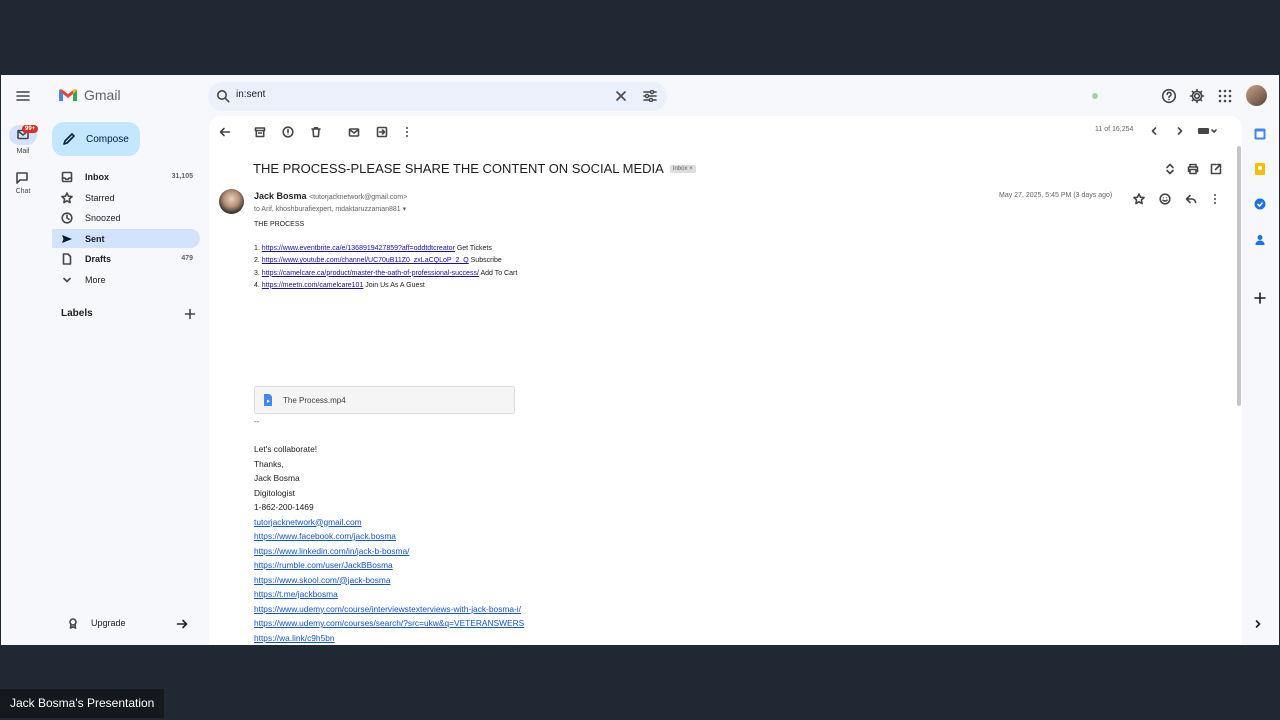 The image size is (1280, 720). What do you see at coordinates (23, 151) in the screenshot?
I see `mail-rail-label: Mail` at bounding box center [23, 151].